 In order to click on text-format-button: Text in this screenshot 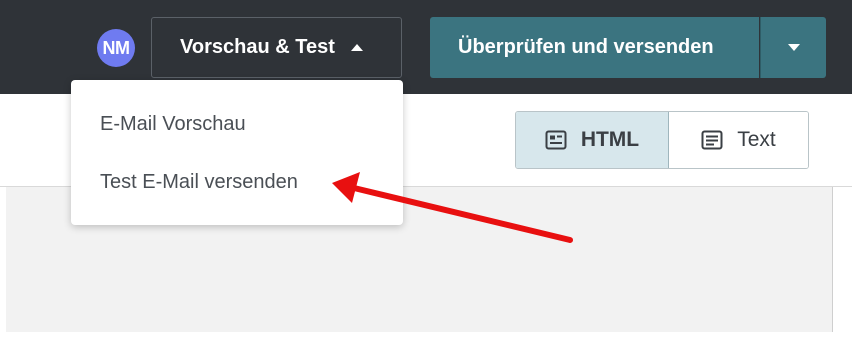, I will do `click(738, 140)`.